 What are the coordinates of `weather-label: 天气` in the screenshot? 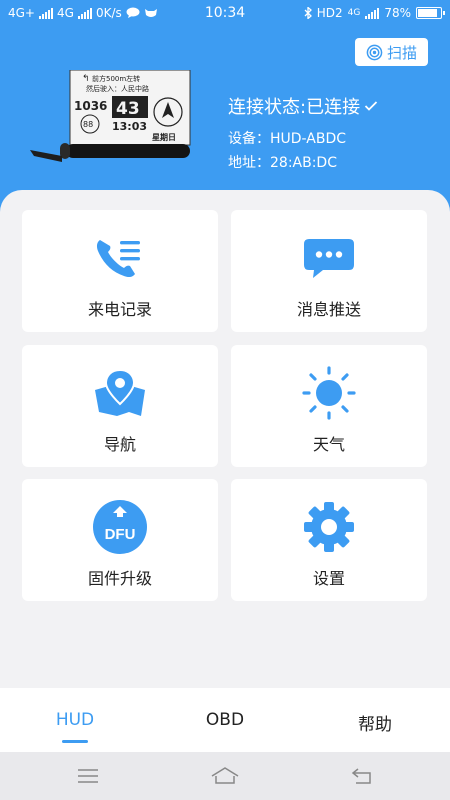 It's located at (328, 444).